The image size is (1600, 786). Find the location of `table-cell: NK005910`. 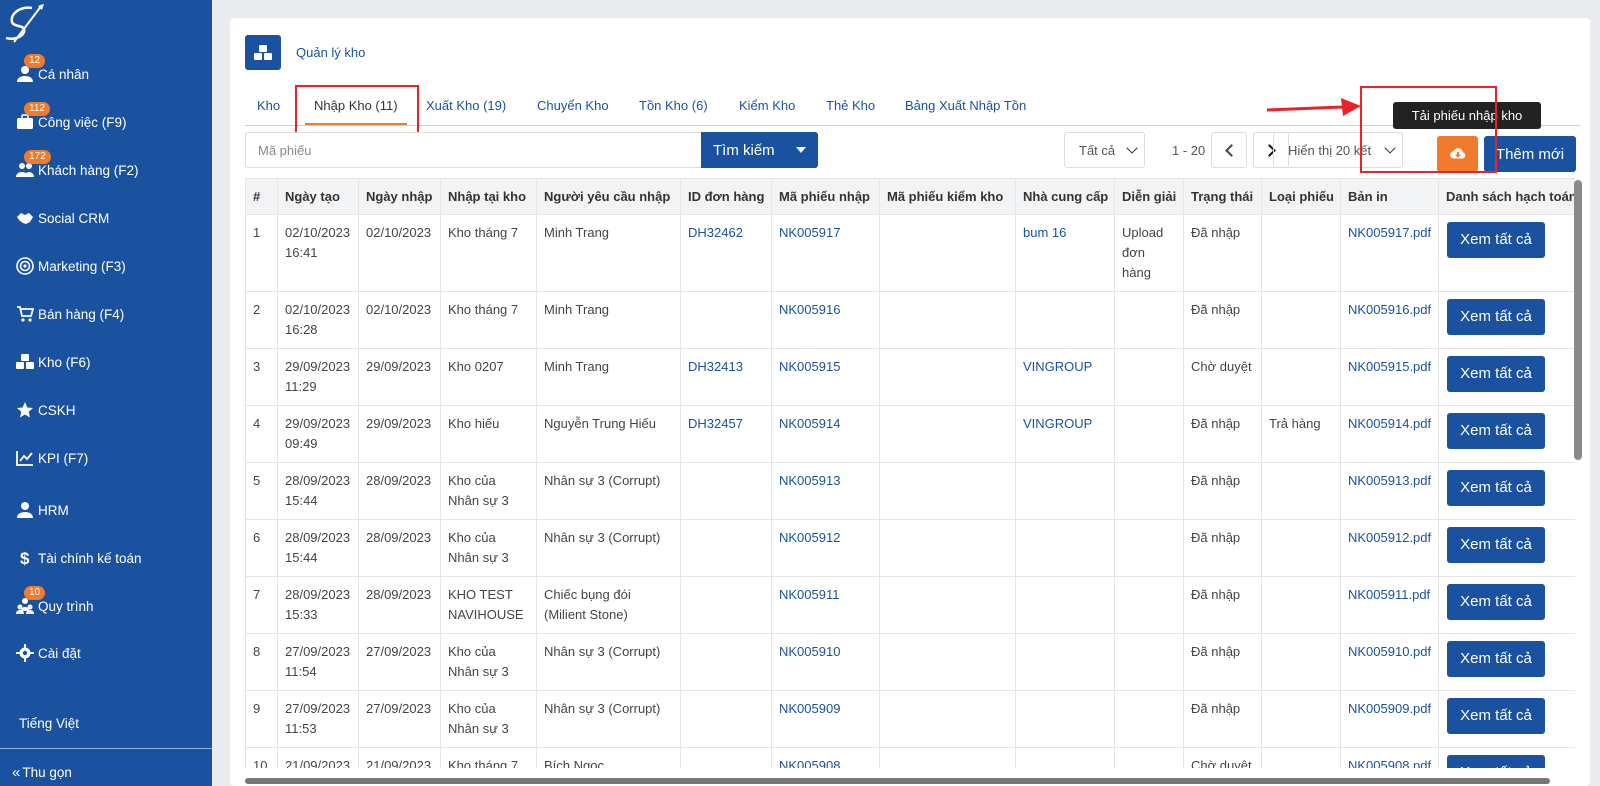

table-cell: NK005910 is located at coordinates (825, 662).